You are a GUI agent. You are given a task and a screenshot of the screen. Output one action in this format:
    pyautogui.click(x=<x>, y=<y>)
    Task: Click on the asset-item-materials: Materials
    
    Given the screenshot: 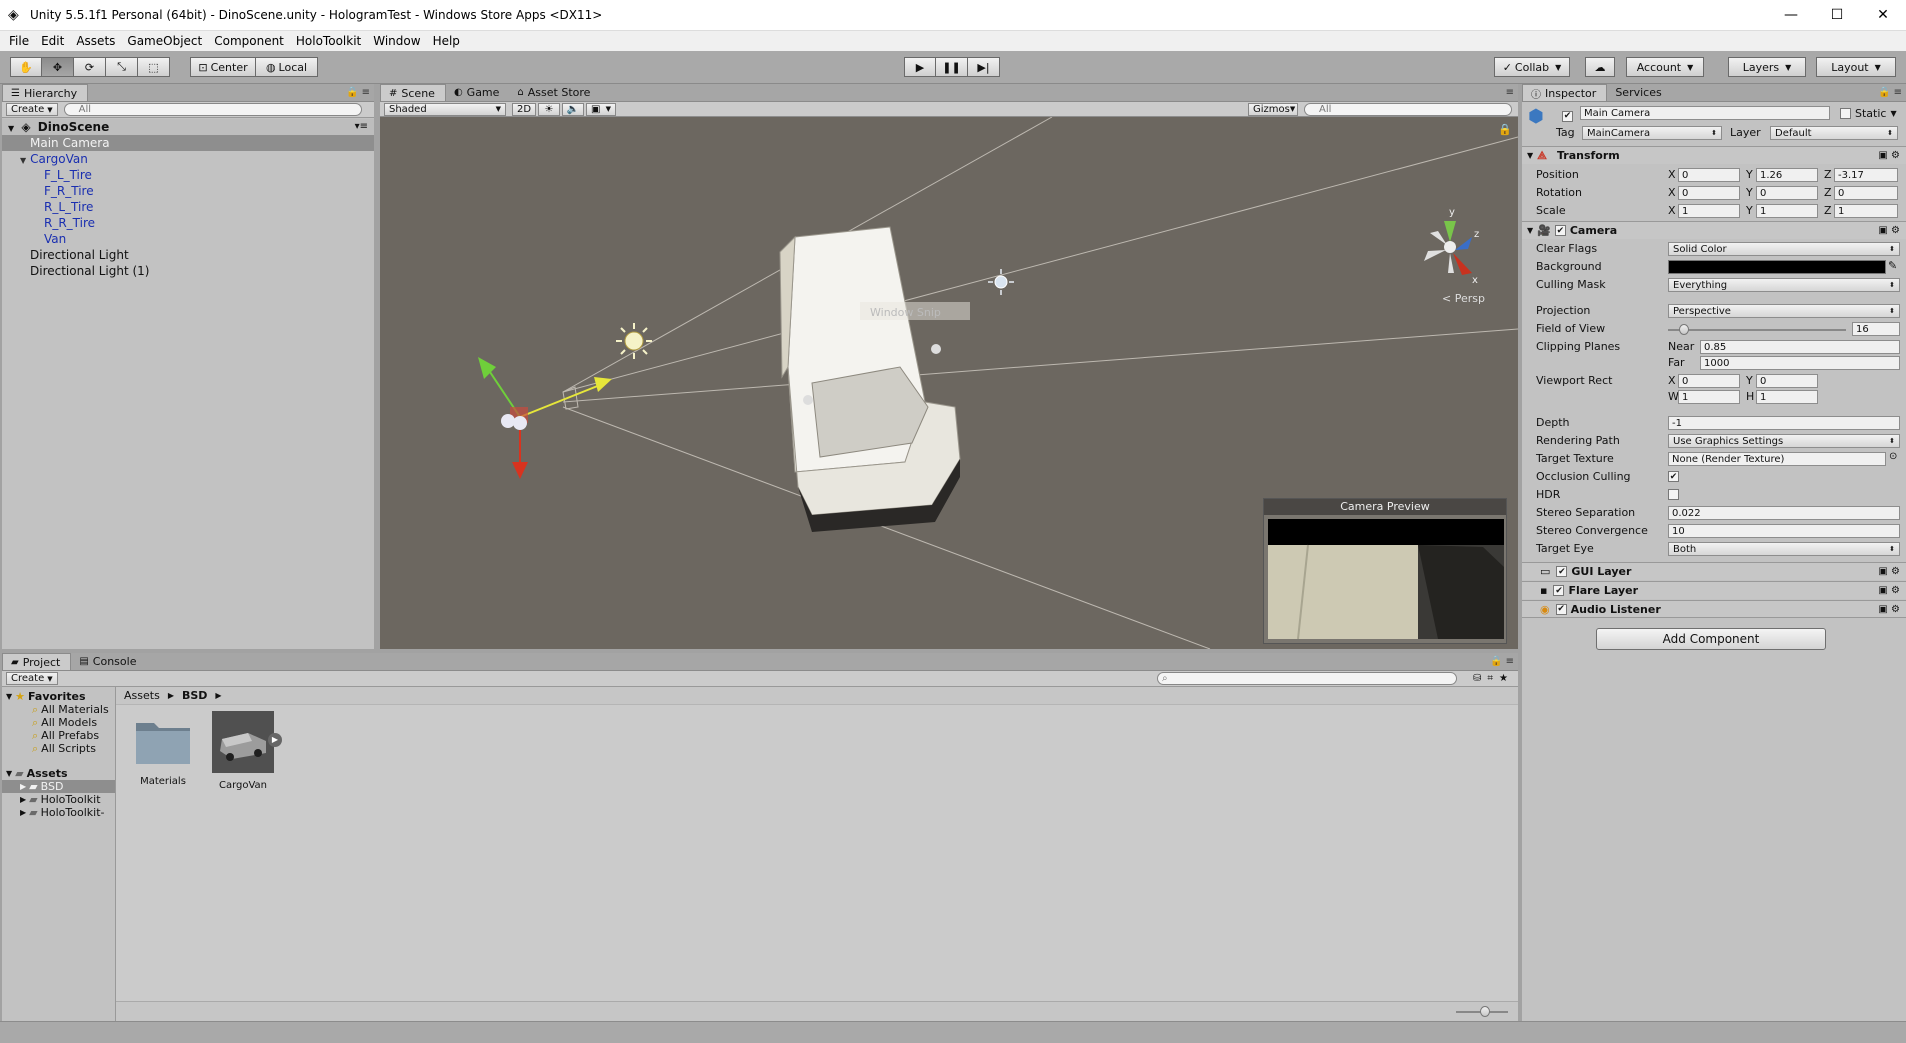 What is the action you would take?
    pyautogui.click(x=163, y=751)
    